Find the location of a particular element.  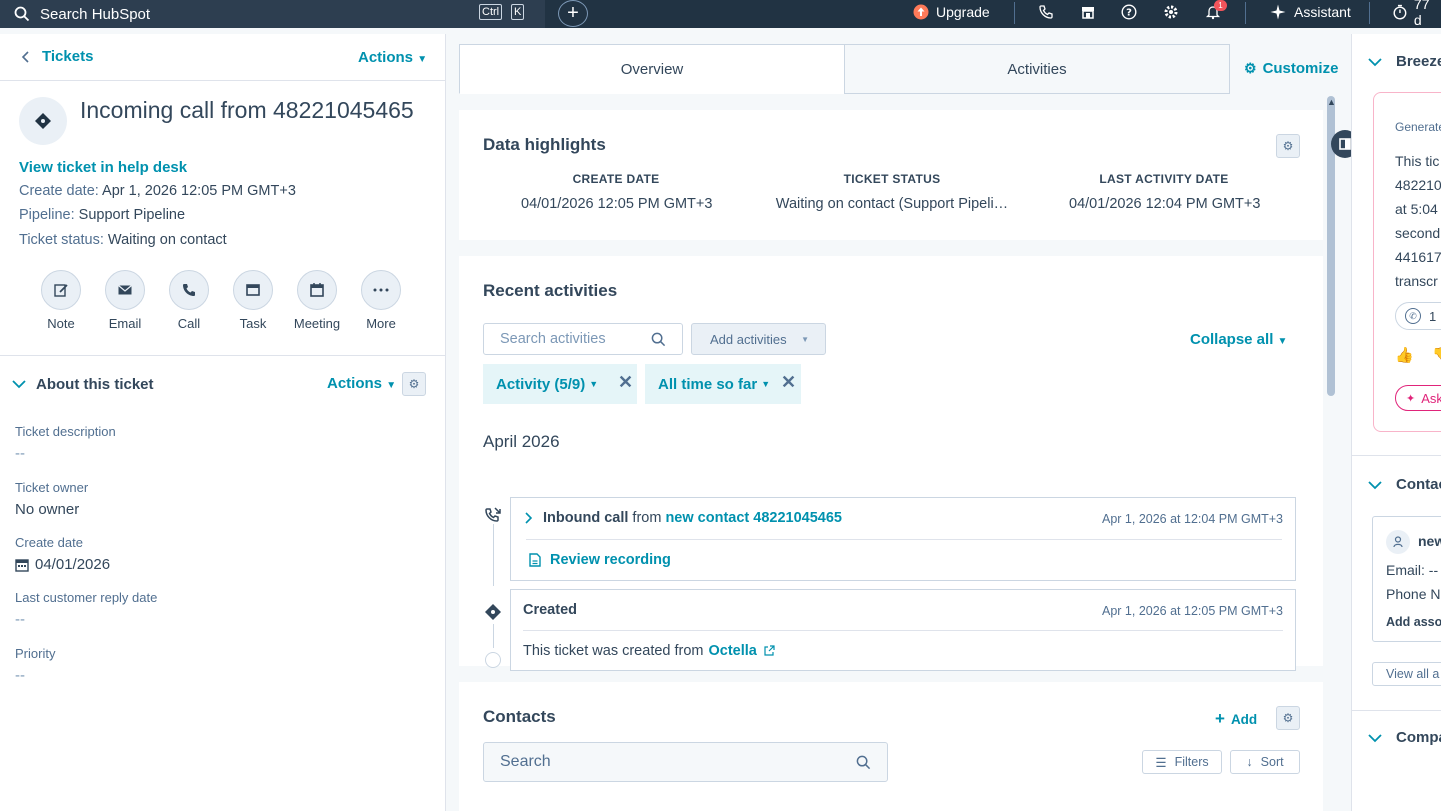

generated-label: Generate is located at coordinates (1418, 127).